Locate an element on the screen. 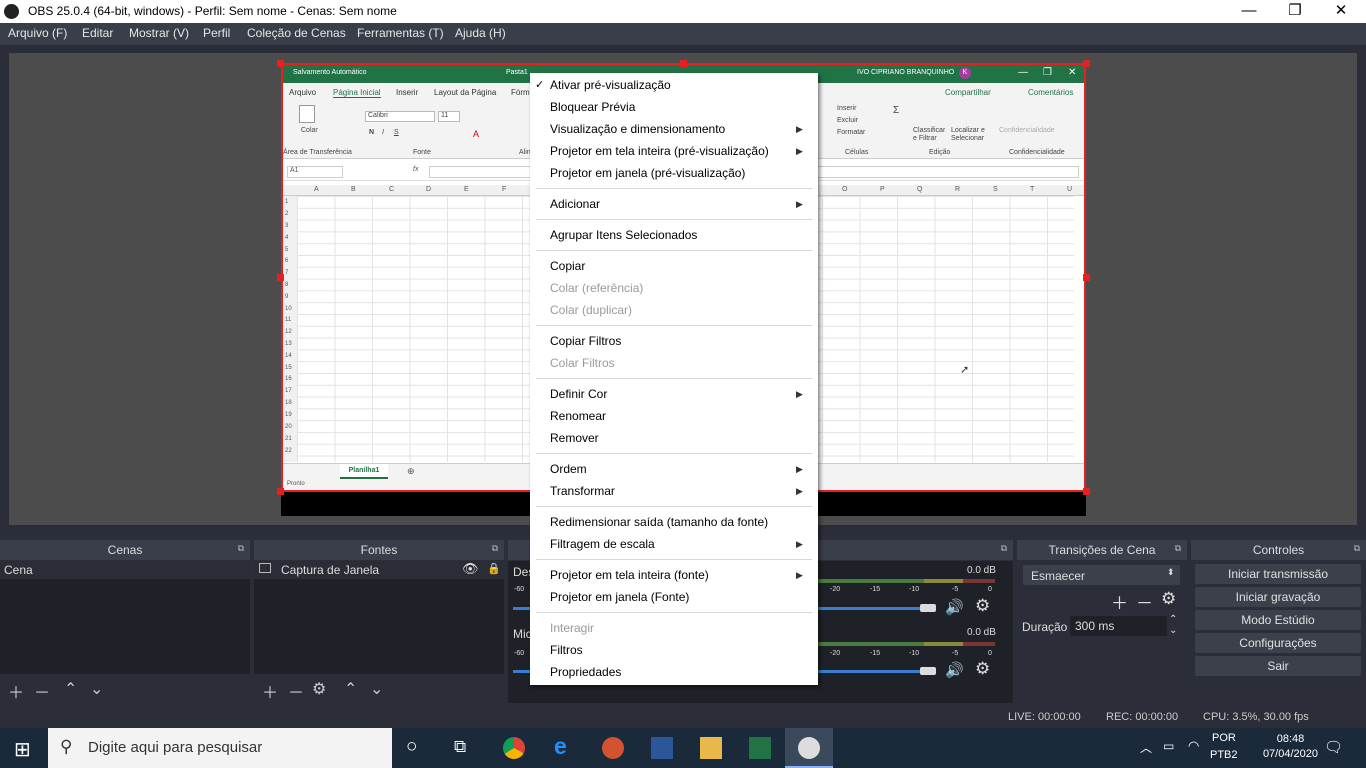 Image resolution: width=1366 pixels, height=768 pixels. taskbar-clock: 08:48 07/04/2020 is located at coordinates (1290, 746).